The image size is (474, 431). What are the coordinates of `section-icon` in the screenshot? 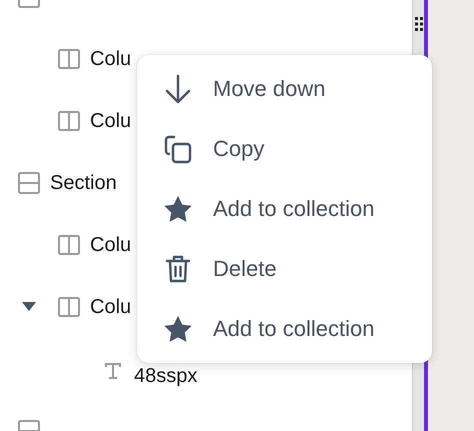 It's located at (29, 183).